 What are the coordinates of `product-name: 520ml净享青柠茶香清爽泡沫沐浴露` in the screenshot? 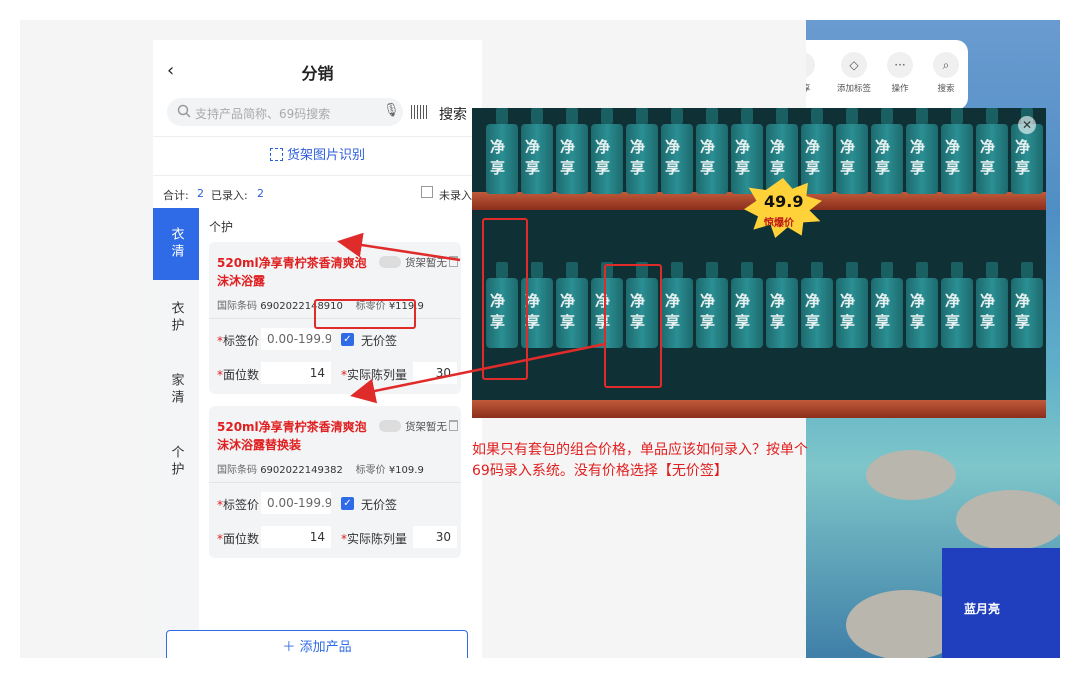 It's located at (292, 272).